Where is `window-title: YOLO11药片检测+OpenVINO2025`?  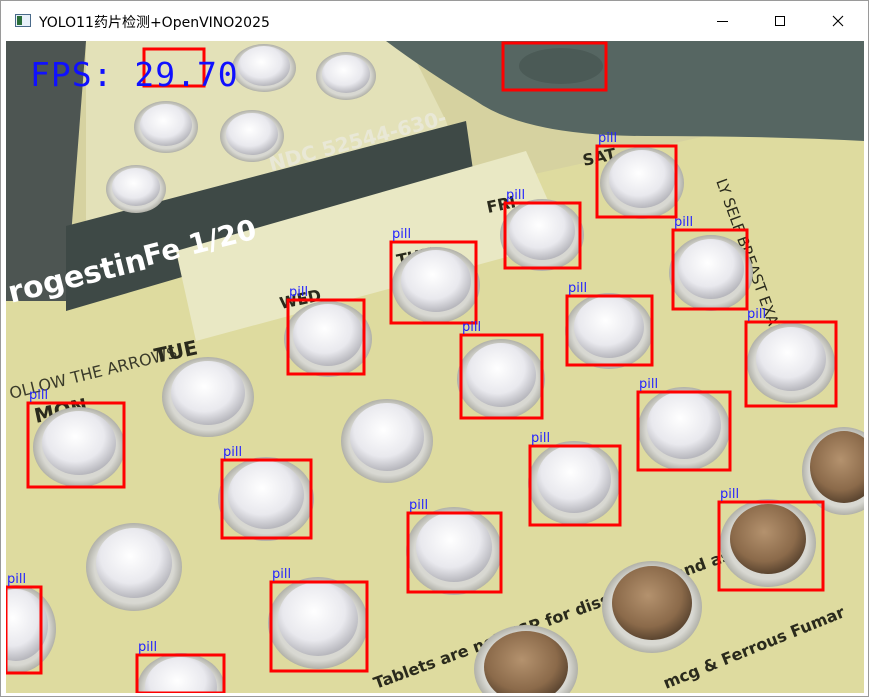 window-title: YOLO11药片检测+OpenVINO2025 is located at coordinates (154, 23).